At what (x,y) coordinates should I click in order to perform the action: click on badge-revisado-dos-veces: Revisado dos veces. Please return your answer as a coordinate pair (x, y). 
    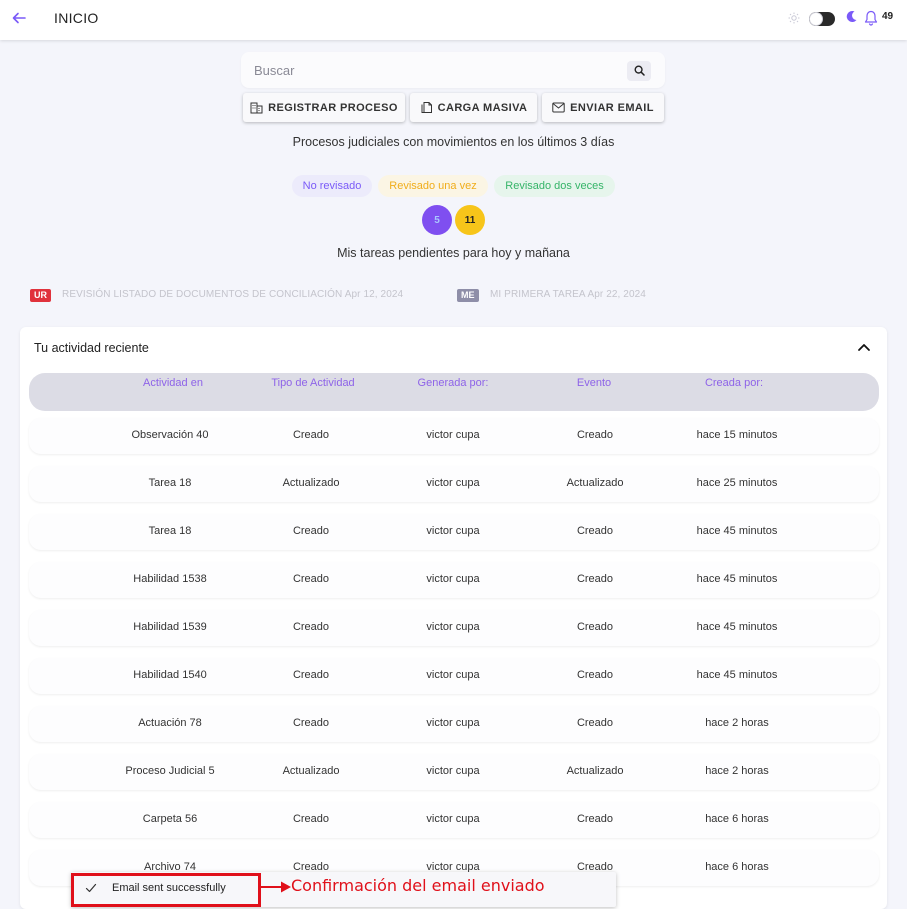
    Looking at the image, I should click on (554, 186).